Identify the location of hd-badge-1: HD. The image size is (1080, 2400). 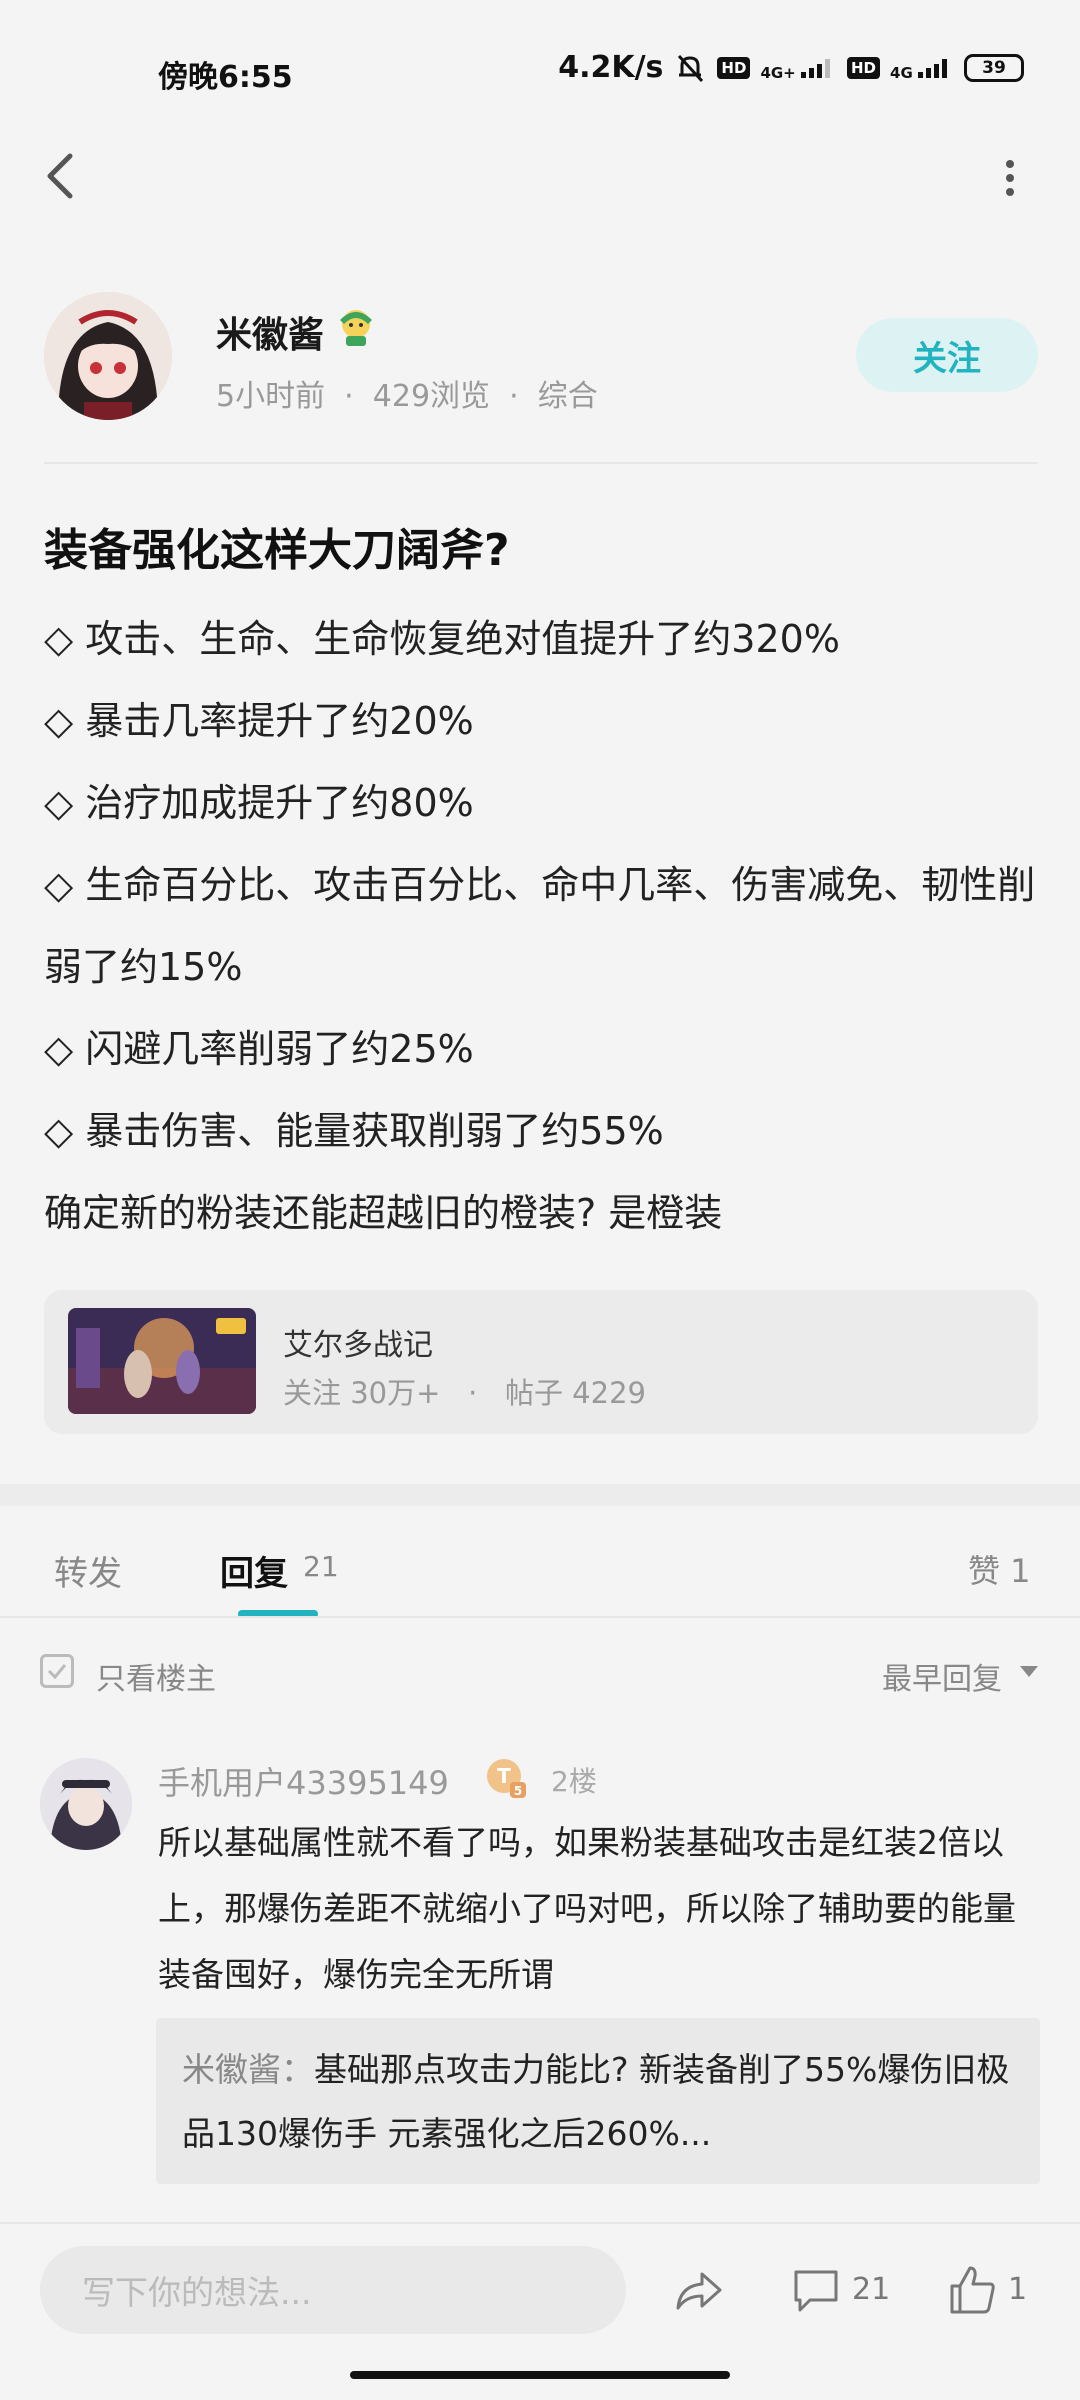
(734, 67).